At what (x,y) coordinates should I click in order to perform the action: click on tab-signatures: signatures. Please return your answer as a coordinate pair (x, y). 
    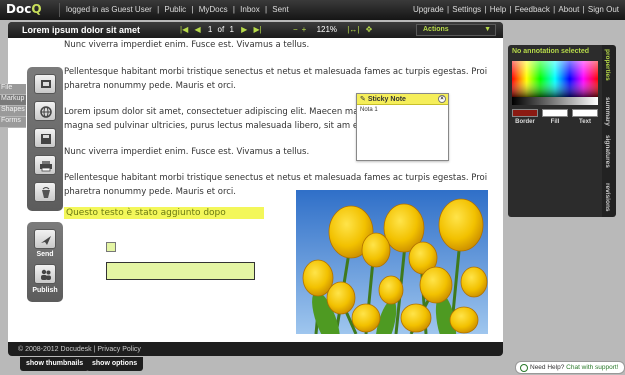
    Looking at the image, I should click on (607, 151).